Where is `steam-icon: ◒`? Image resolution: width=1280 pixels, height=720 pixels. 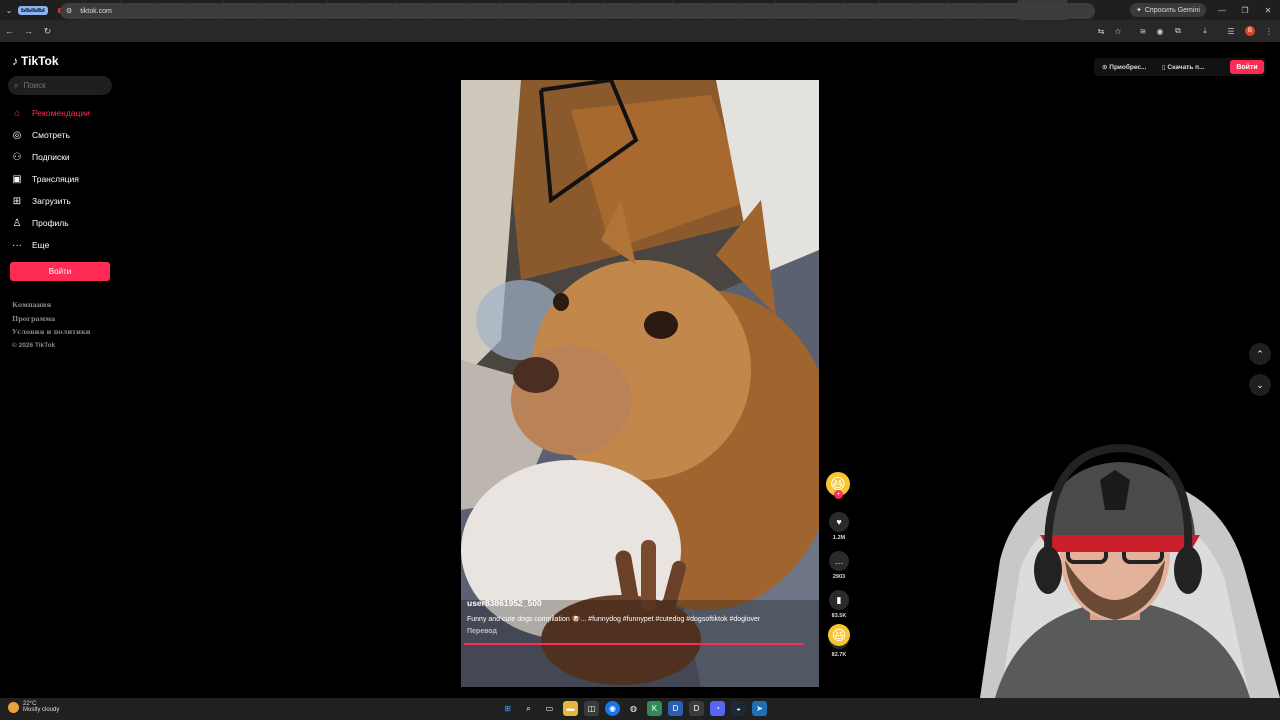 steam-icon: ◒ is located at coordinates (738, 708).